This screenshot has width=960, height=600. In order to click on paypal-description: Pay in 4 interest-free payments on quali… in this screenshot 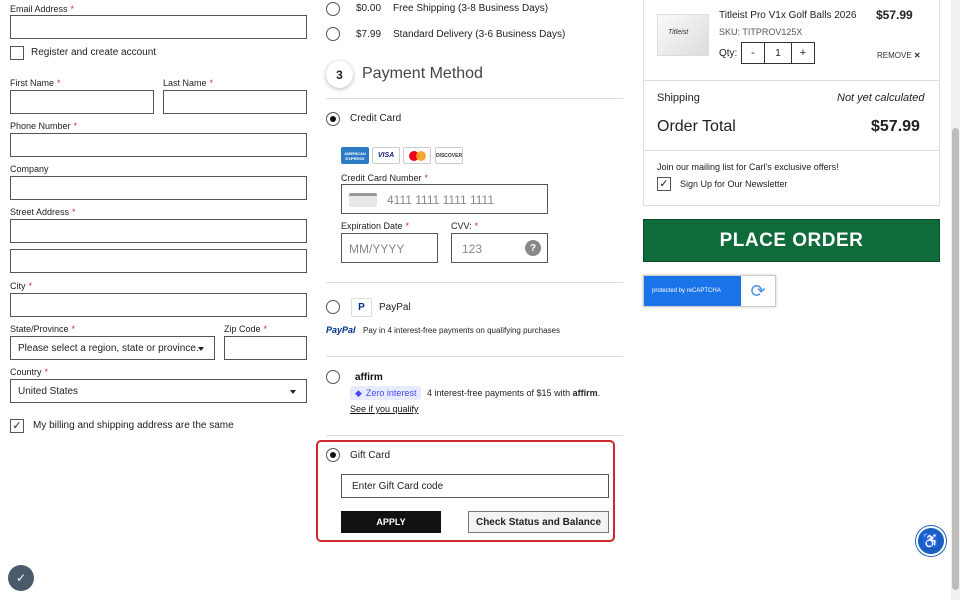, I will do `click(461, 330)`.